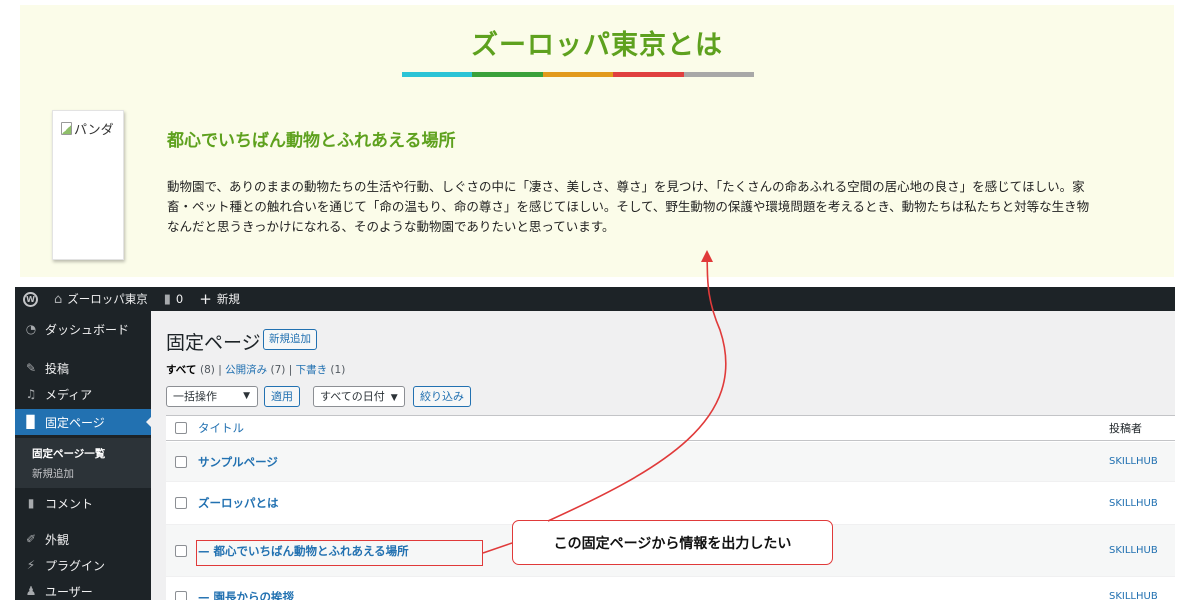 Image resolution: width=1200 pixels, height=600 pixels. What do you see at coordinates (670, 428) in the screenshot?
I see `table-header-row: タイトル 投稿者` at bounding box center [670, 428].